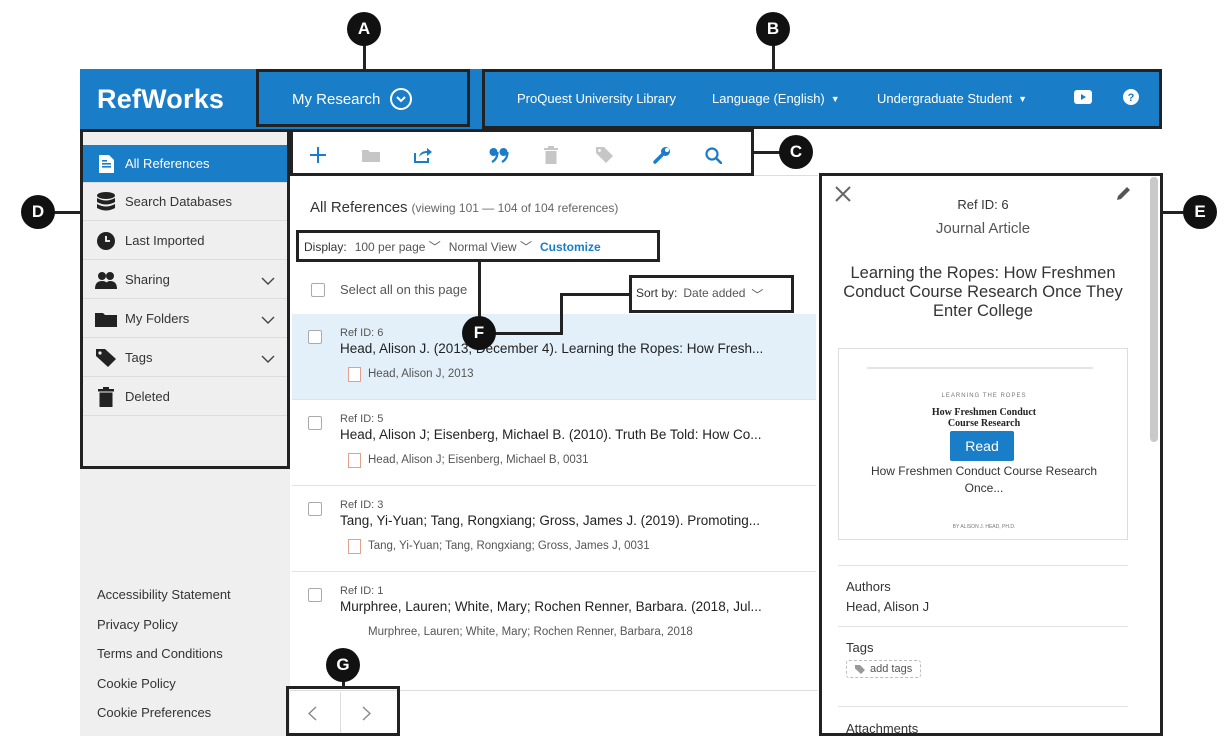 The image size is (1230, 736). What do you see at coordinates (561, 313) in the screenshot?
I see `connector-f-sort-v` at bounding box center [561, 313].